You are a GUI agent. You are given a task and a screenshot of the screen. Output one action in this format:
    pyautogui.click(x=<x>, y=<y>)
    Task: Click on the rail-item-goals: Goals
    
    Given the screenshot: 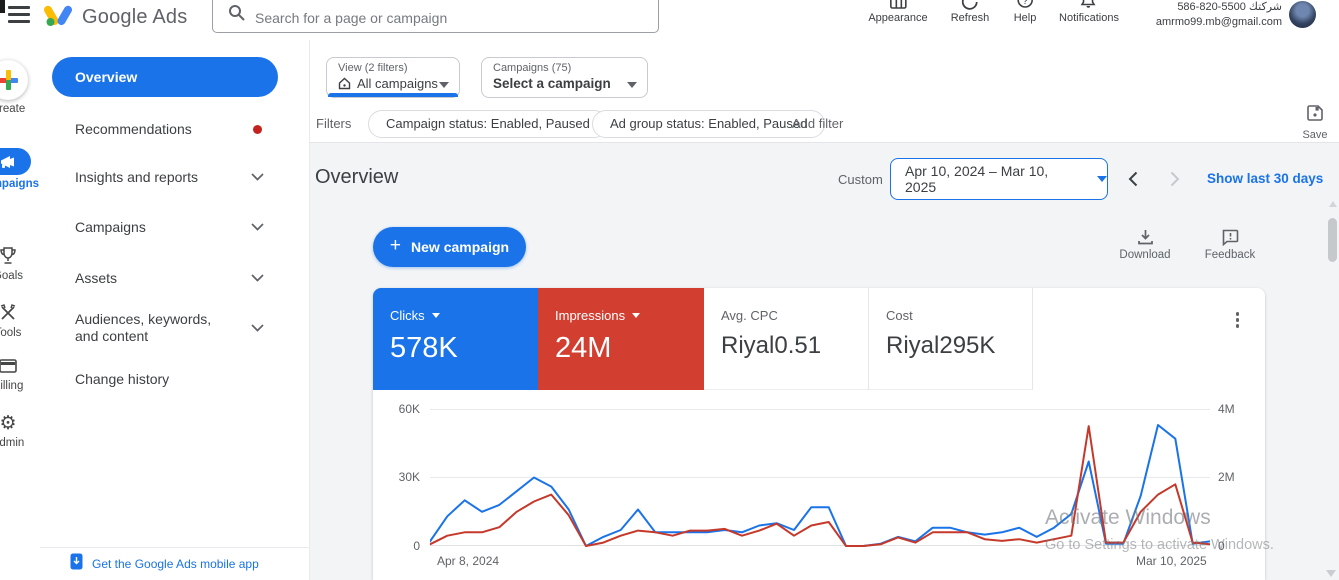 What is the action you would take?
    pyautogui.click(x=20, y=263)
    